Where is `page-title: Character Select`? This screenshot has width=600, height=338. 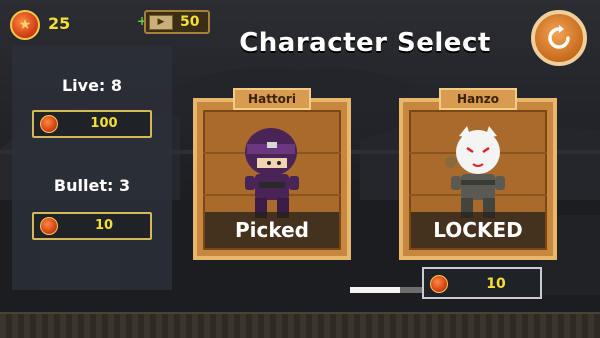 page-title: Character Select is located at coordinates (365, 43).